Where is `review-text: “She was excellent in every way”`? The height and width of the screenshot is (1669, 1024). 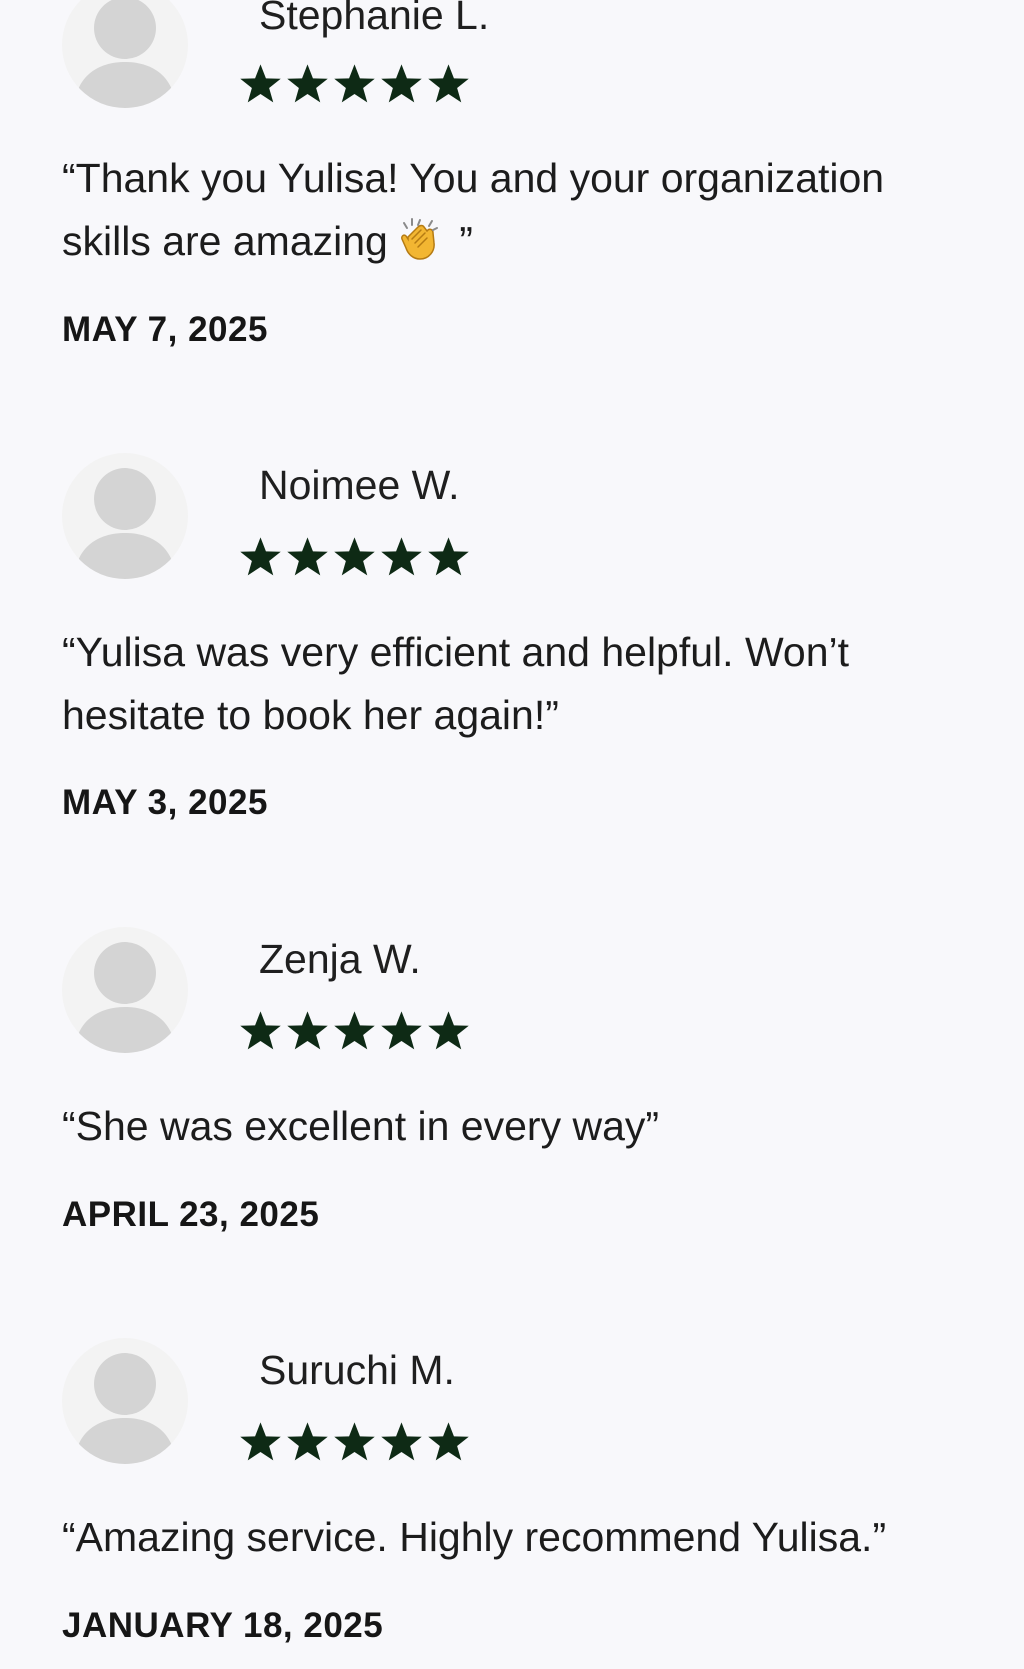 review-text: “She was excellent in every way” is located at coordinates (361, 1126).